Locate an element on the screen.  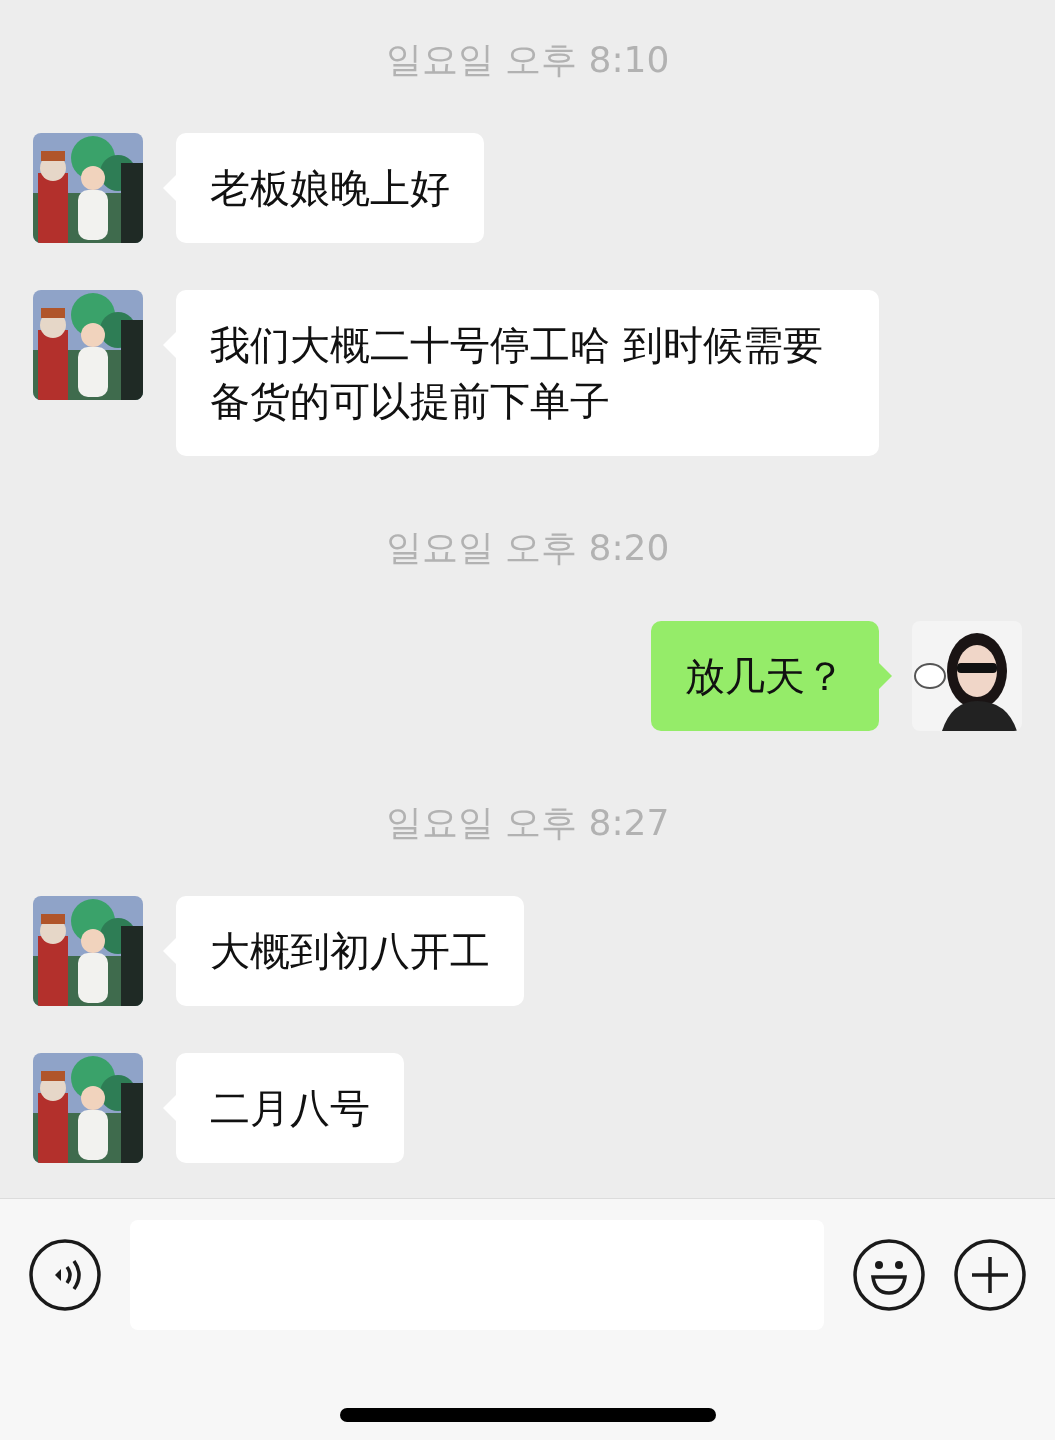
timestamp: 일요일 오후 8:20 is located at coordinates (527, 548).